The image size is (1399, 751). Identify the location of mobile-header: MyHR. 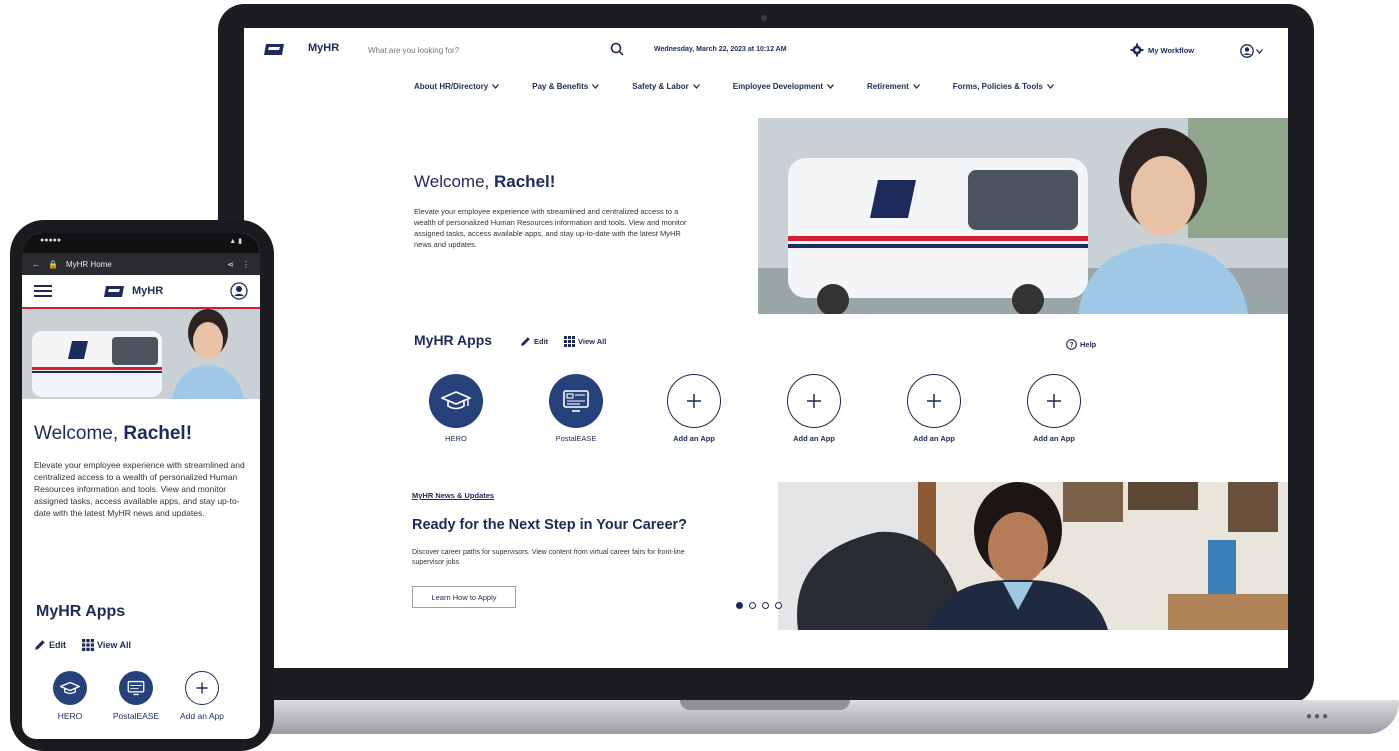
(141, 292).